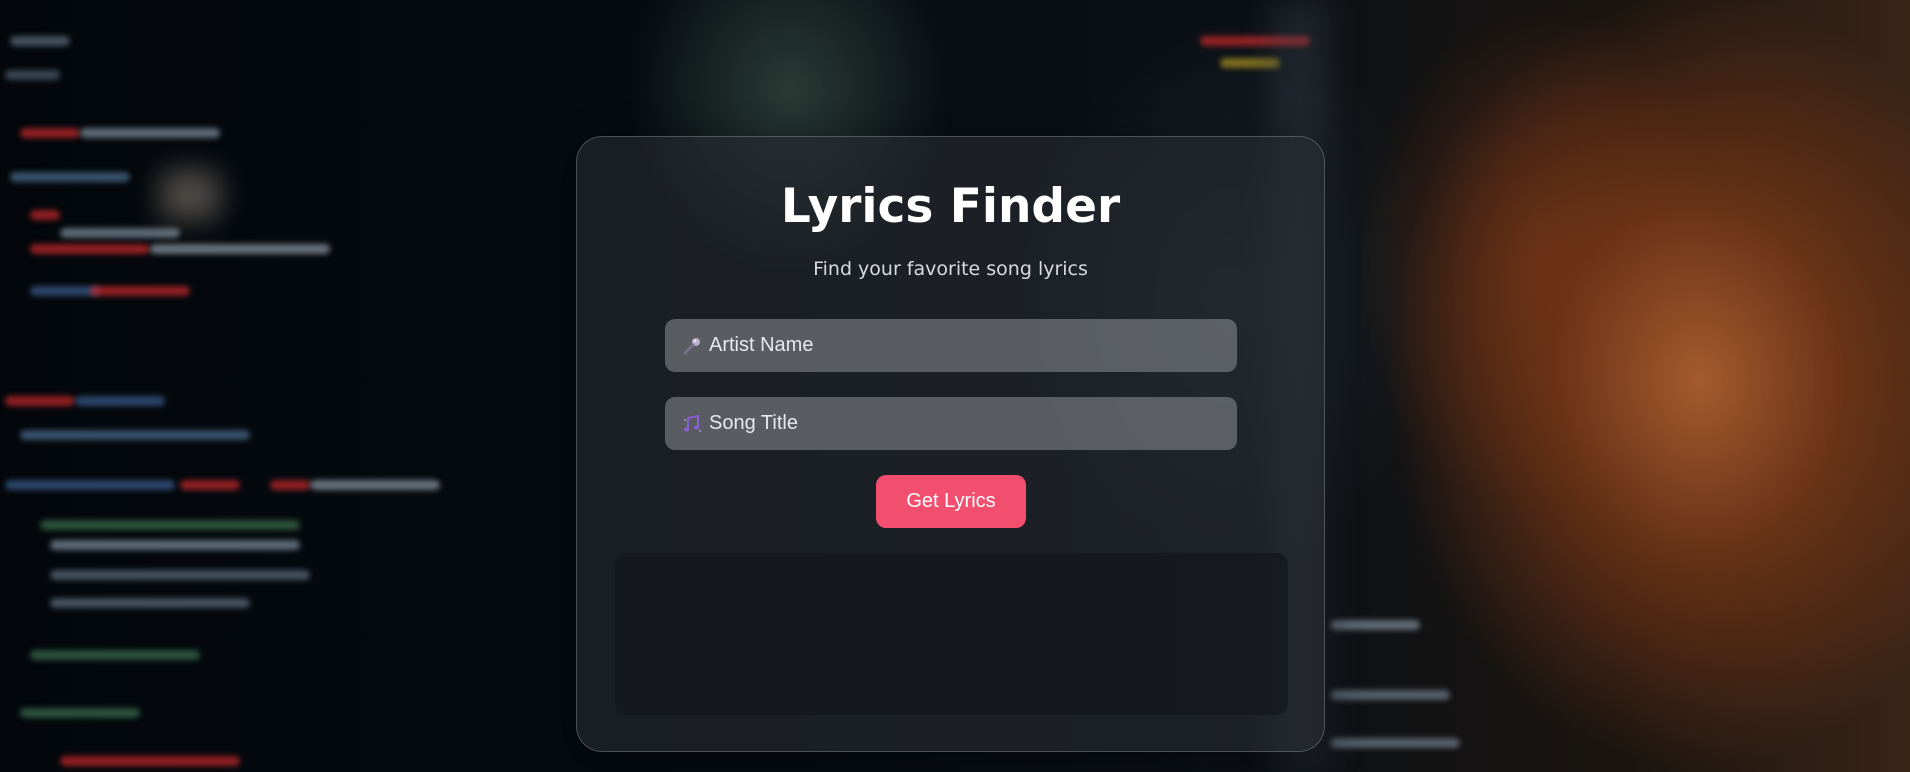 This screenshot has width=1910, height=772. Describe the element at coordinates (951, 634) in the screenshot. I see `lyrics-results-panel` at that location.